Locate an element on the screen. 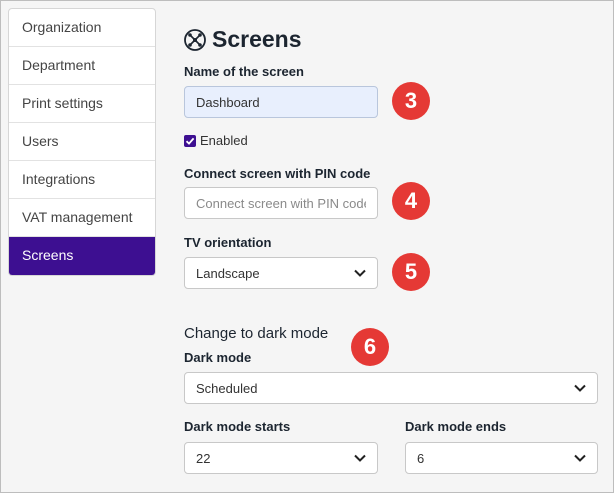 The height and width of the screenshot is (493, 614). step-badge-6: 6 is located at coordinates (370, 347).